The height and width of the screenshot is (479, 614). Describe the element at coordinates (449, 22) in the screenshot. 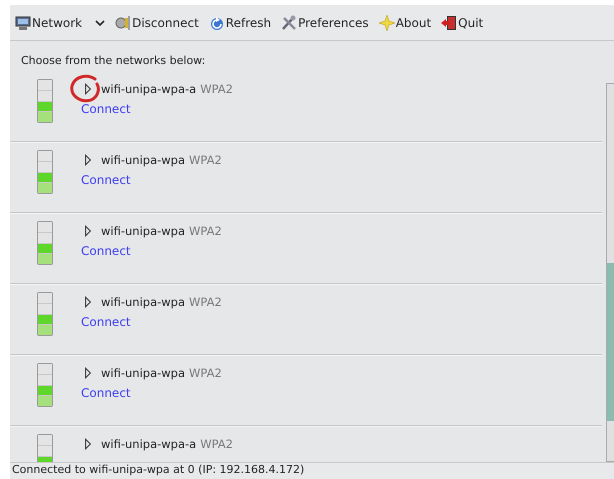

I see `exit-door-icon` at that location.